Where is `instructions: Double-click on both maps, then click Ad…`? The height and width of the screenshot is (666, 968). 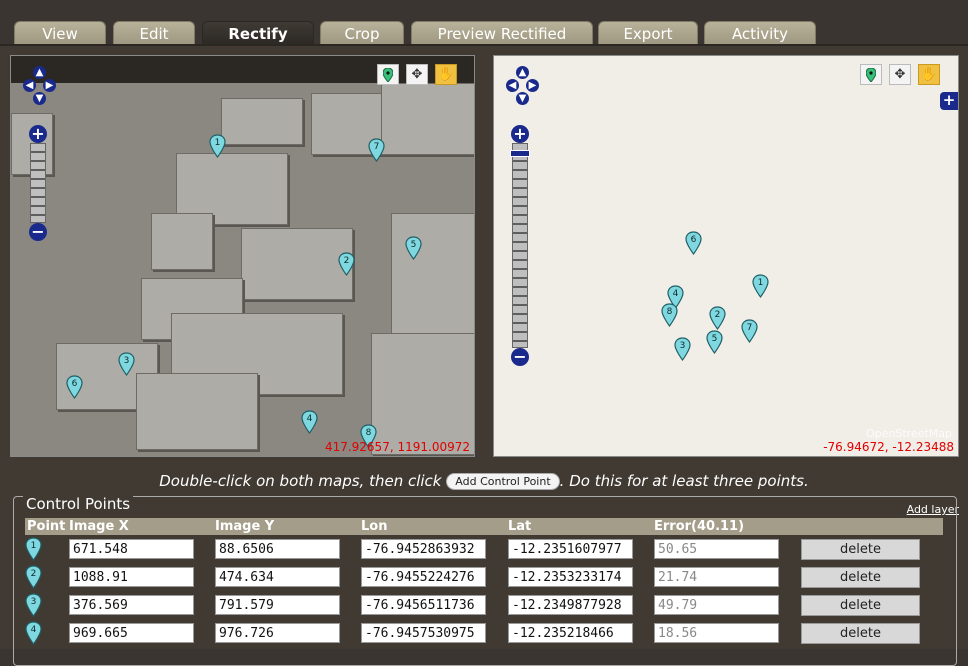 instructions: Double-click on both maps, then click Ad… is located at coordinates (484, 481).